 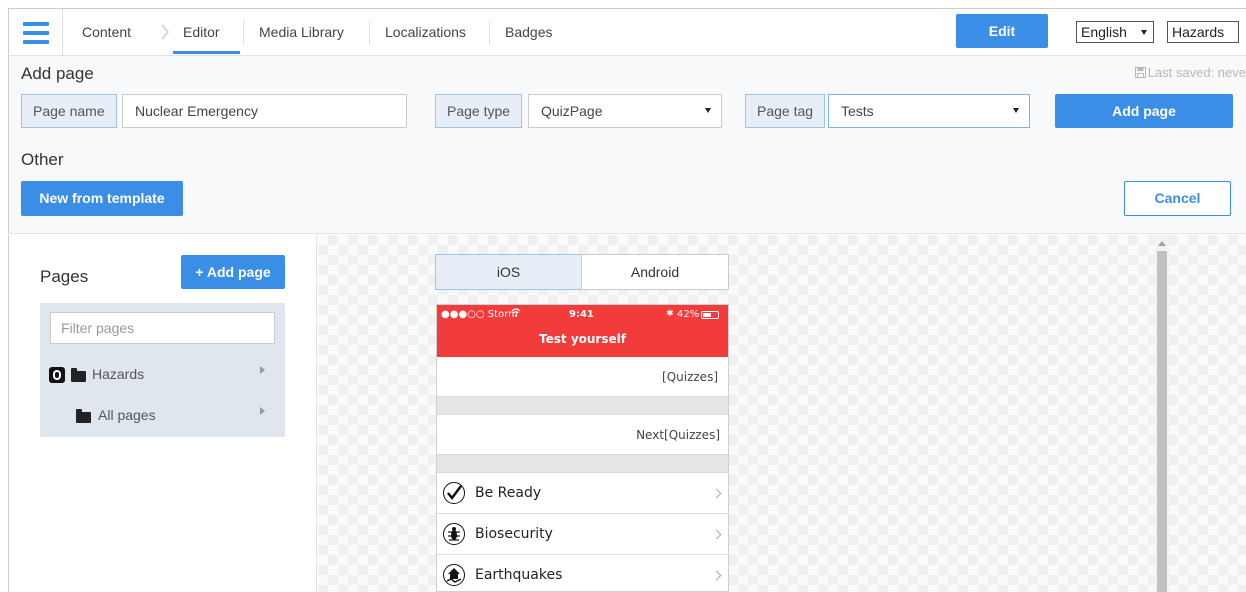 I want to click on preview-scrollbar, so click(x=1162, y=413).